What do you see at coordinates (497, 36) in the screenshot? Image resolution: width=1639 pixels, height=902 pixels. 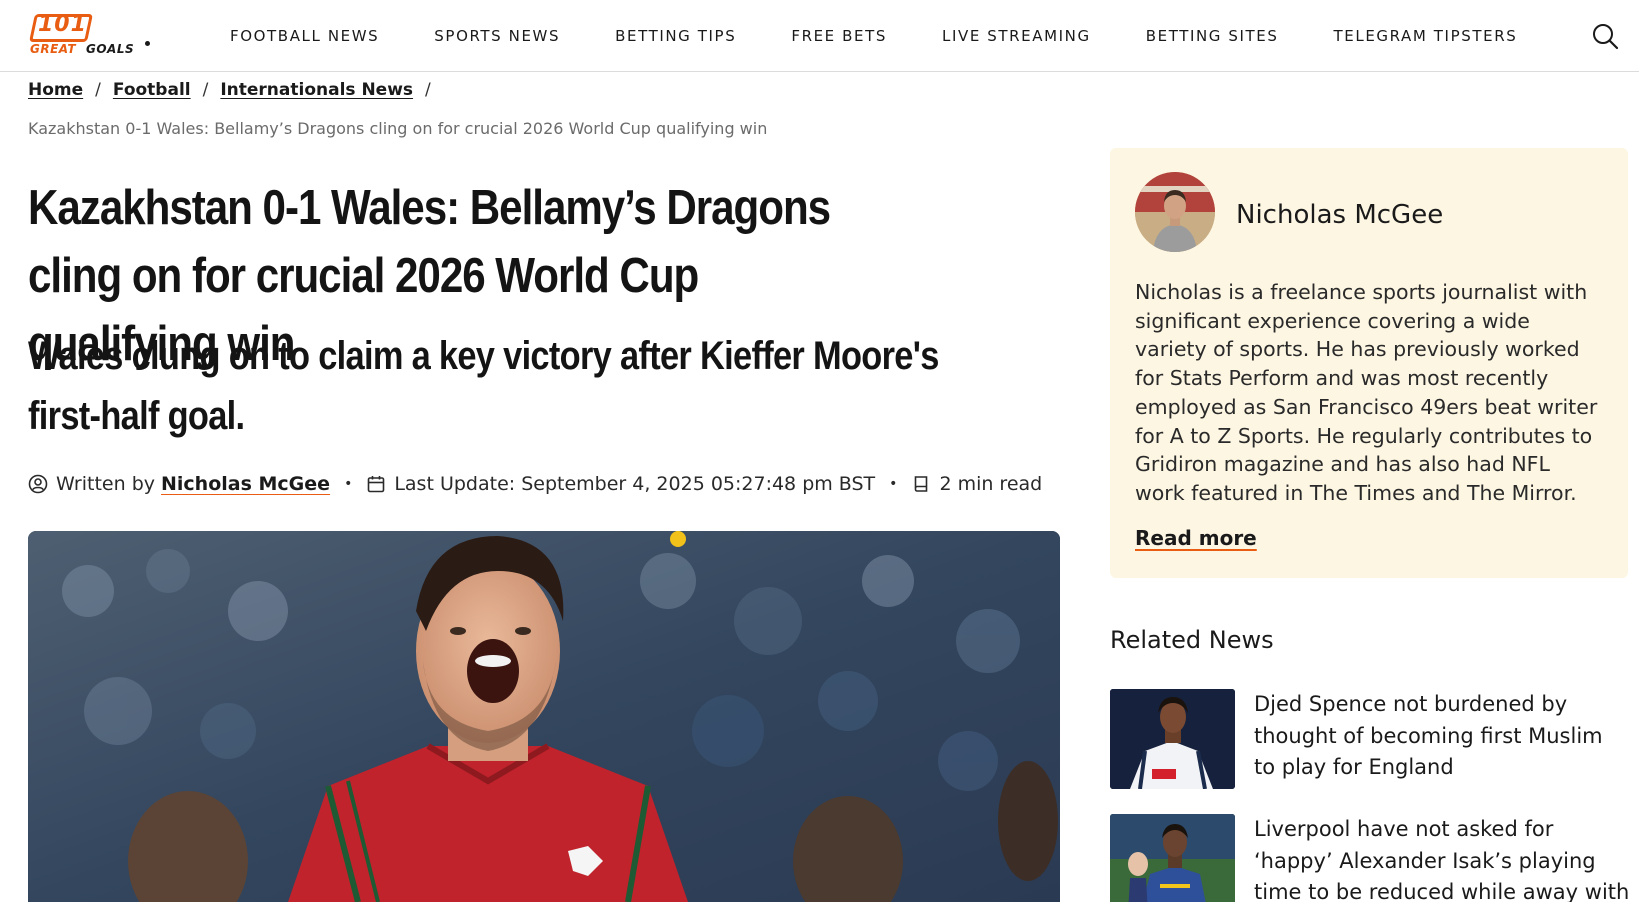 I see `nav-item-sports-news: SPORTS NEWS` at bounding box center [497, 36].